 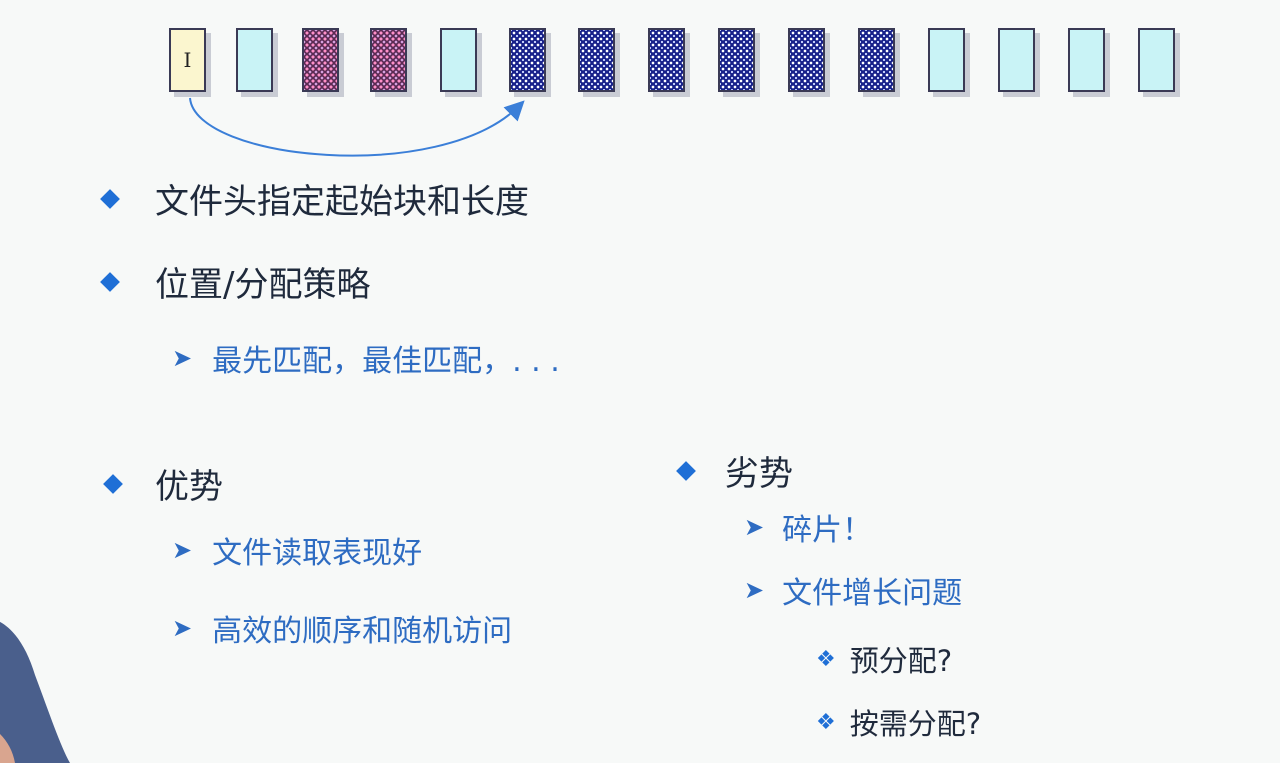 What do you see at coordinates (357, 127) in the screenshot?
I see `start-pointer-arrow-icon` at bounding box center [357, 127].